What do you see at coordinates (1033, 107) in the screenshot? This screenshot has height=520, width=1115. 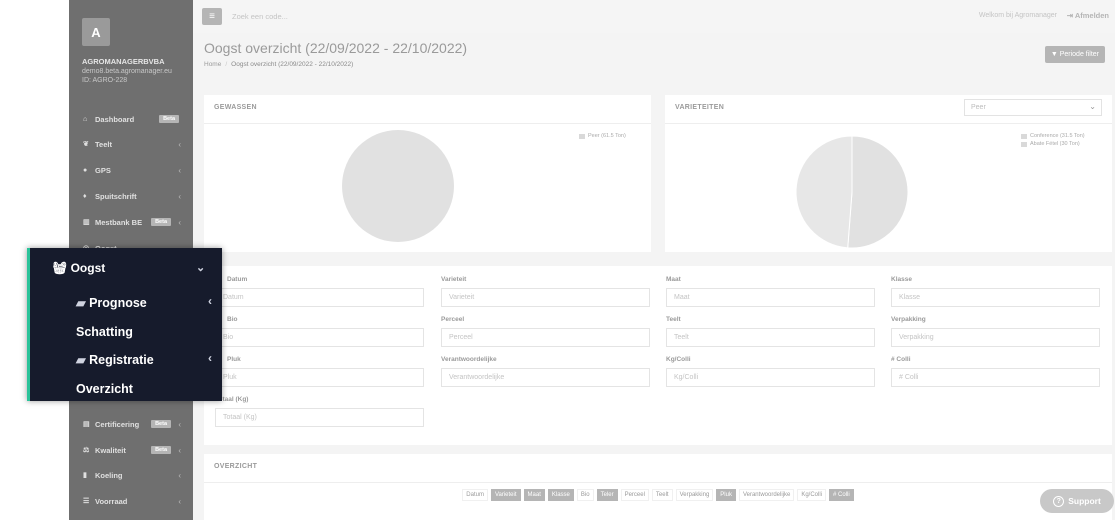 I see `variety-crop-select: Peer ⌄` at bounding box center [1033, 107].